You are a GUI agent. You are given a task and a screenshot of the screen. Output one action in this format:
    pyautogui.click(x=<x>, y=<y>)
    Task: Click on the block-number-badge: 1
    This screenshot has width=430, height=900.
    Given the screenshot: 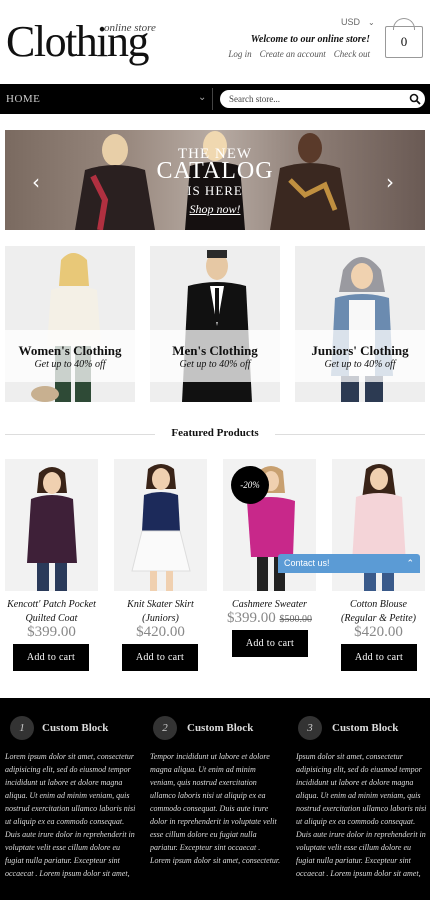 What is the action you would take?
    pyautogui.click(x=22, y=728)
    